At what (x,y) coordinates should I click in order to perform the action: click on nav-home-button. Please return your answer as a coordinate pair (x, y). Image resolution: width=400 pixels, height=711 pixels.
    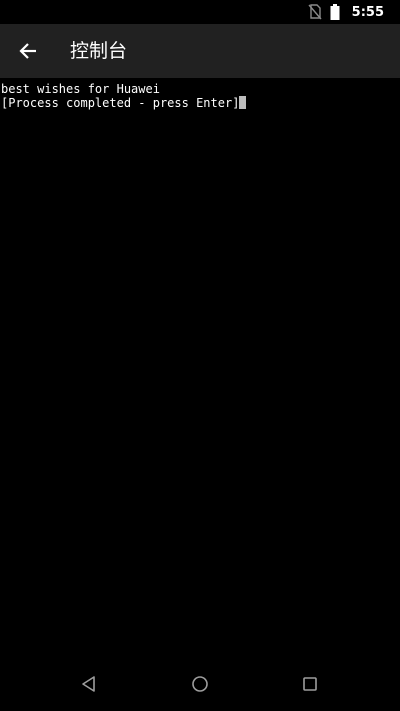
    Looking at the image, I should click on (200, 684).